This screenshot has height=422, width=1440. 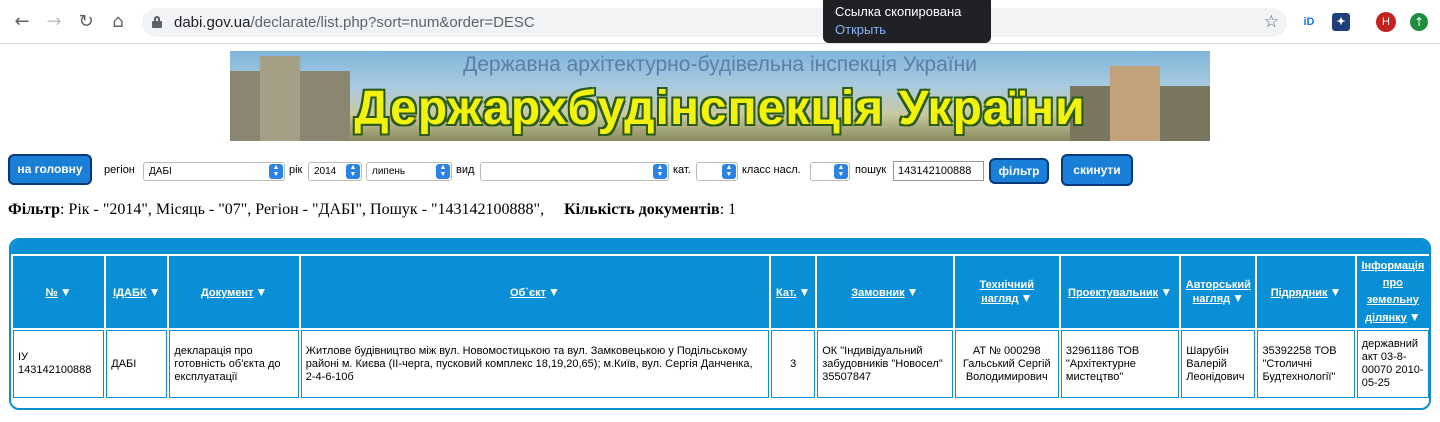 I want to click on category-select: ▲ ▼, so click(x=717, y=171).